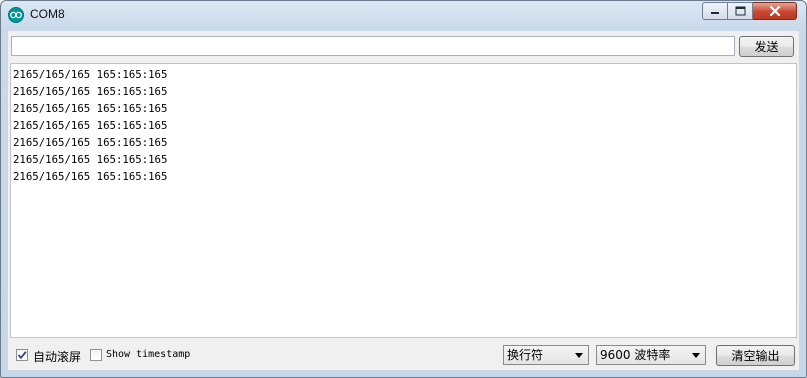 The width and height of the screenshot is (807, 378). I want to click on close-icon, so click(774, 11).